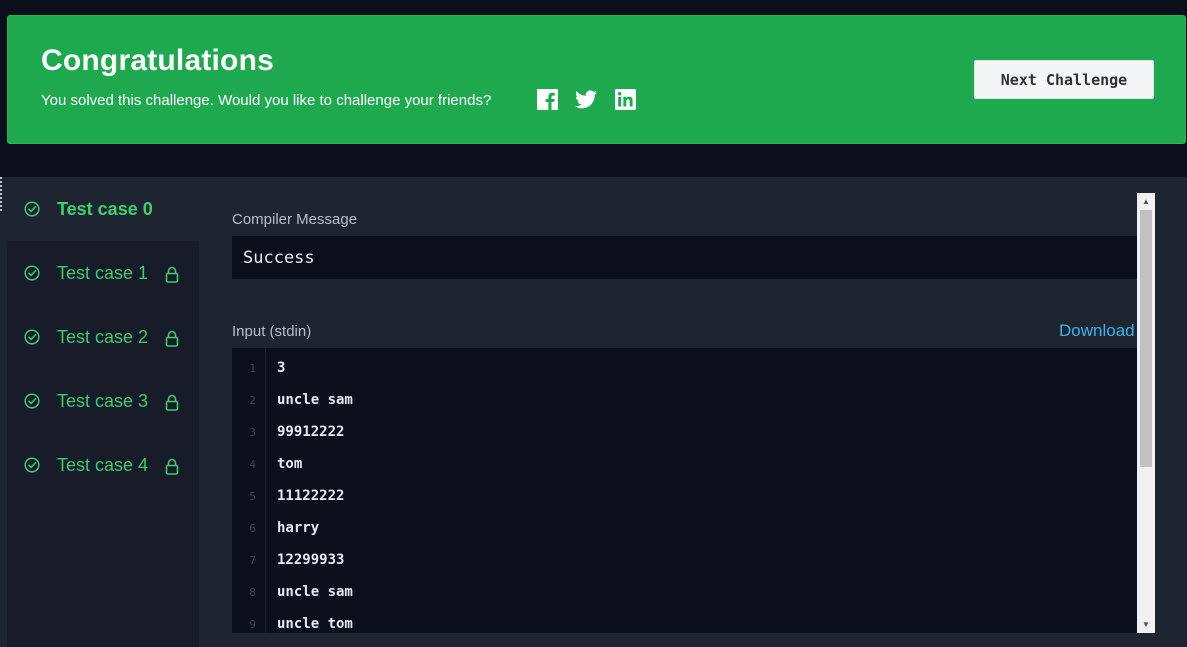  I want to click on line-text: 12299933, so click(311, 560).